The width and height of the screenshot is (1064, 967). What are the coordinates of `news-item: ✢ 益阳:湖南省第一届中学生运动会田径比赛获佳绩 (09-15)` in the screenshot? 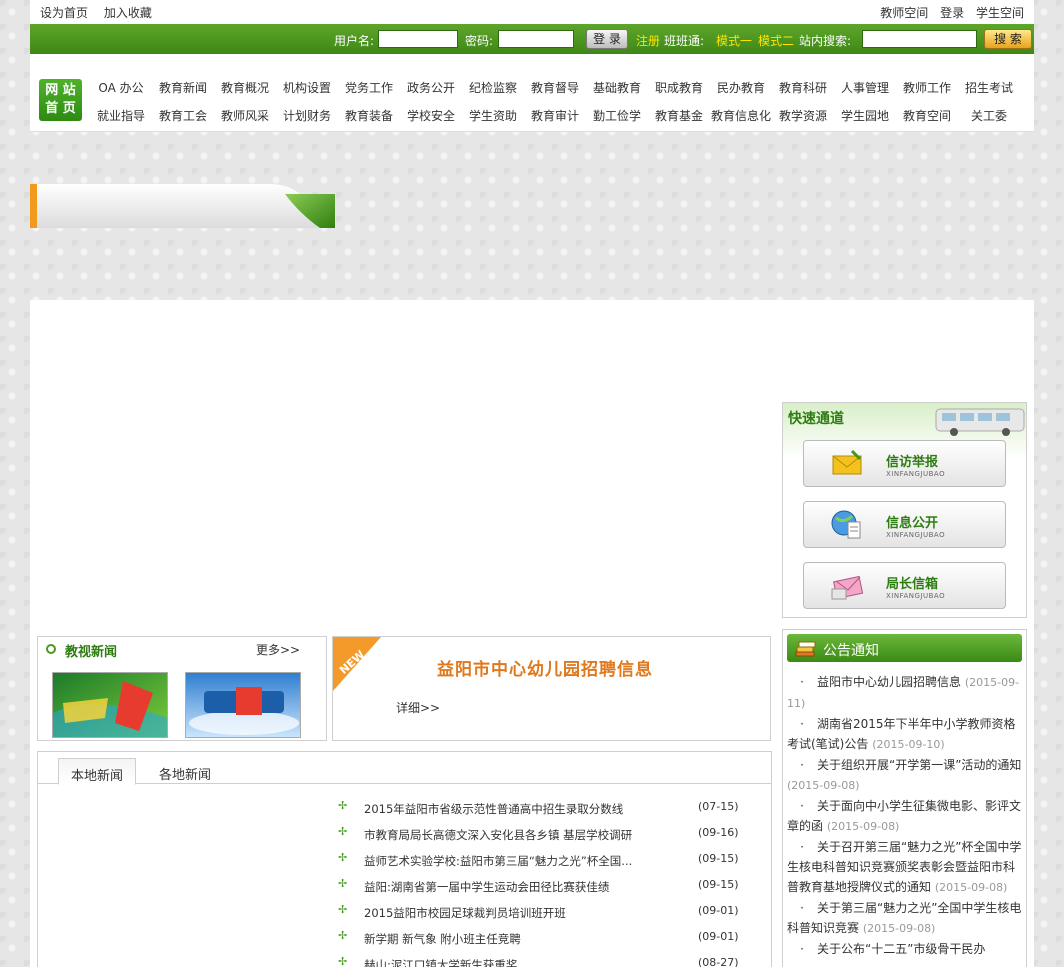 It's located at (543, 890).